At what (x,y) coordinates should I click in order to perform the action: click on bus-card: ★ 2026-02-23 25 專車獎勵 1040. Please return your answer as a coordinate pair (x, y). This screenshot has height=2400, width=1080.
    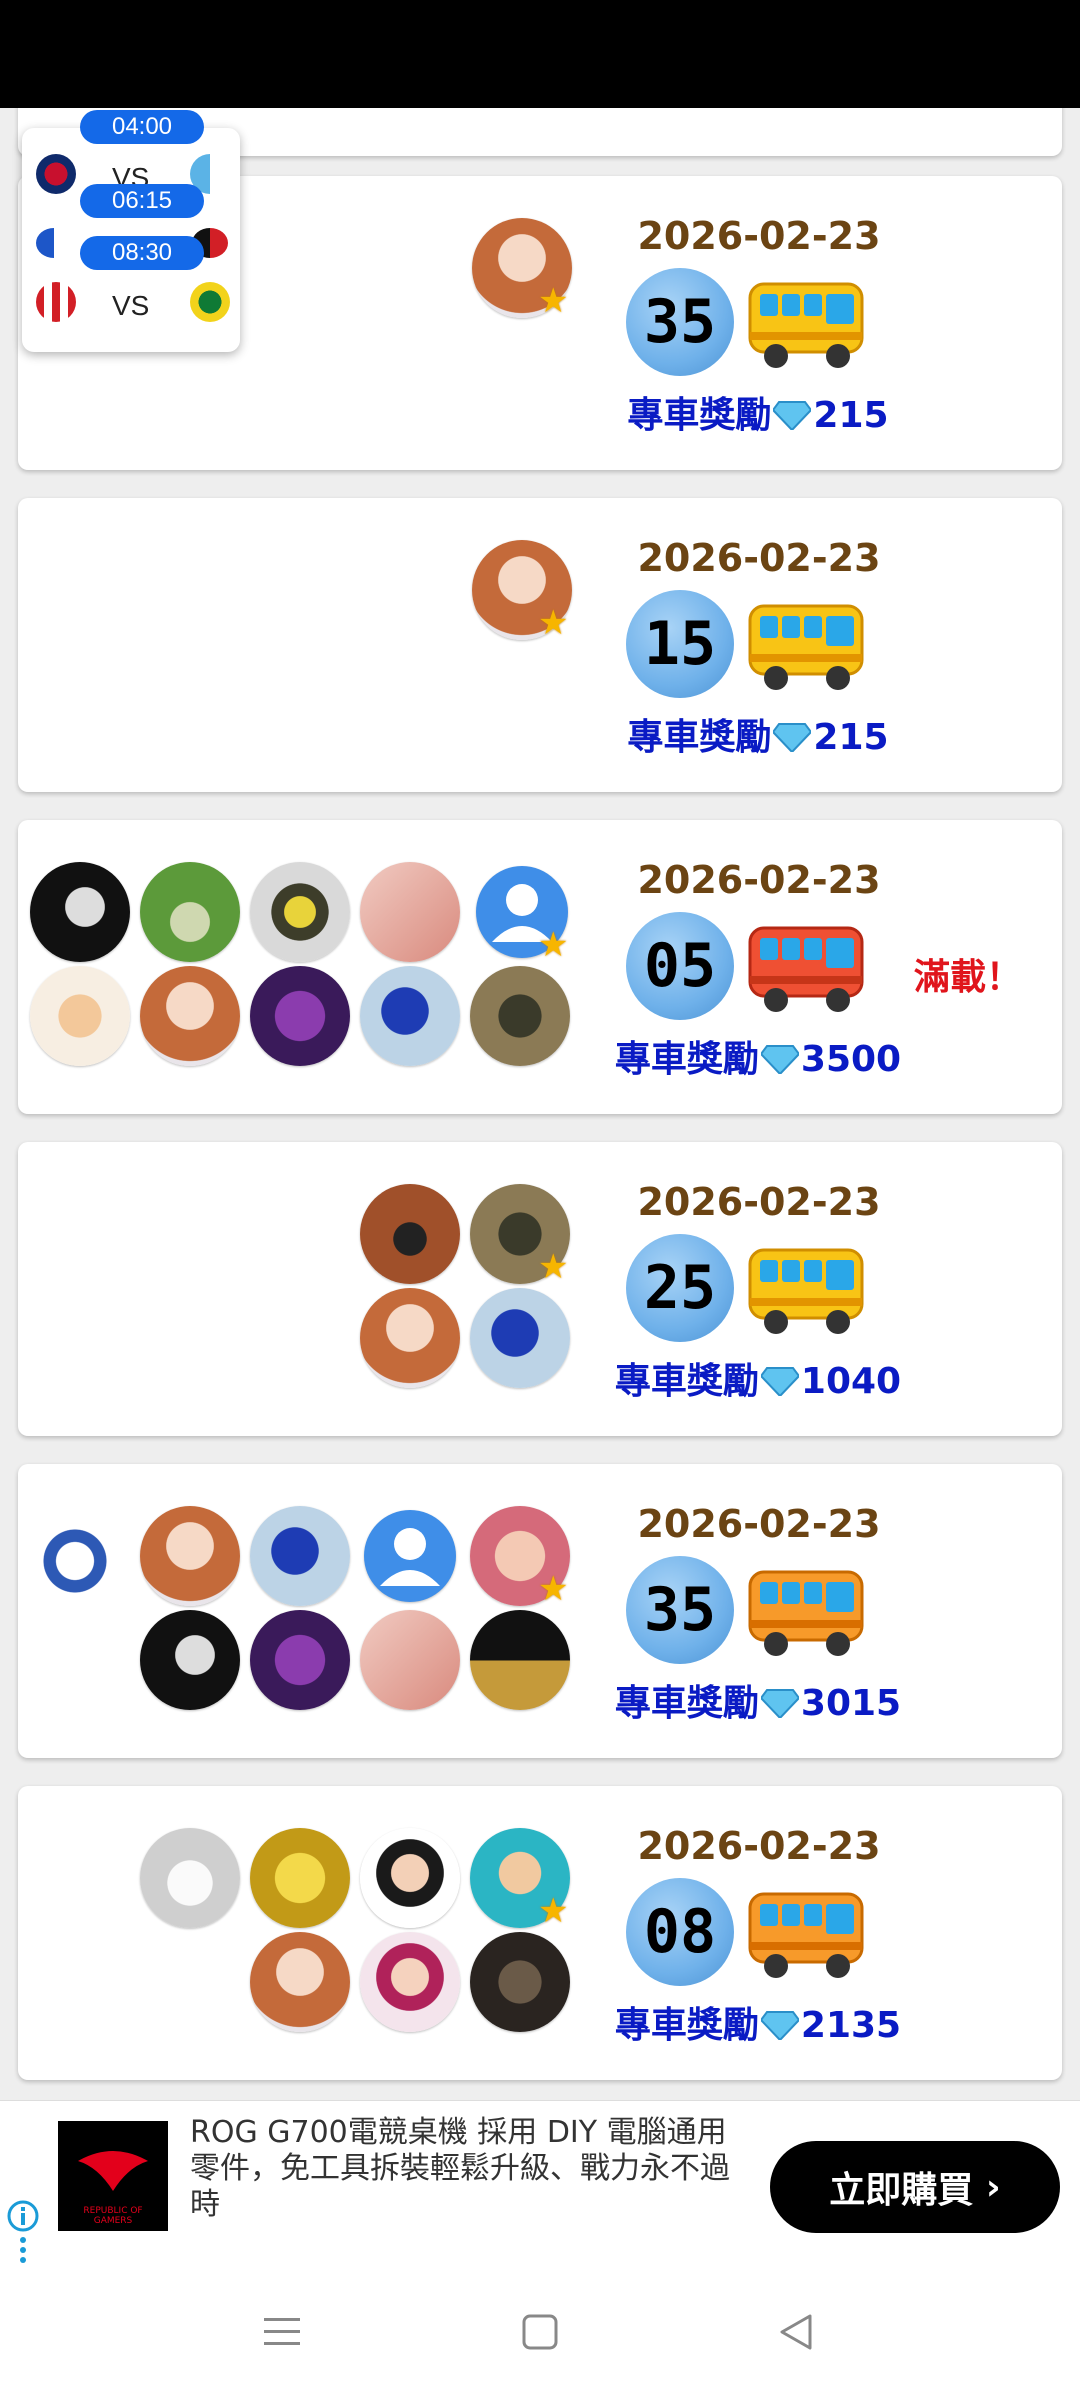
    Looking at the image, I should click on (540, 1289).